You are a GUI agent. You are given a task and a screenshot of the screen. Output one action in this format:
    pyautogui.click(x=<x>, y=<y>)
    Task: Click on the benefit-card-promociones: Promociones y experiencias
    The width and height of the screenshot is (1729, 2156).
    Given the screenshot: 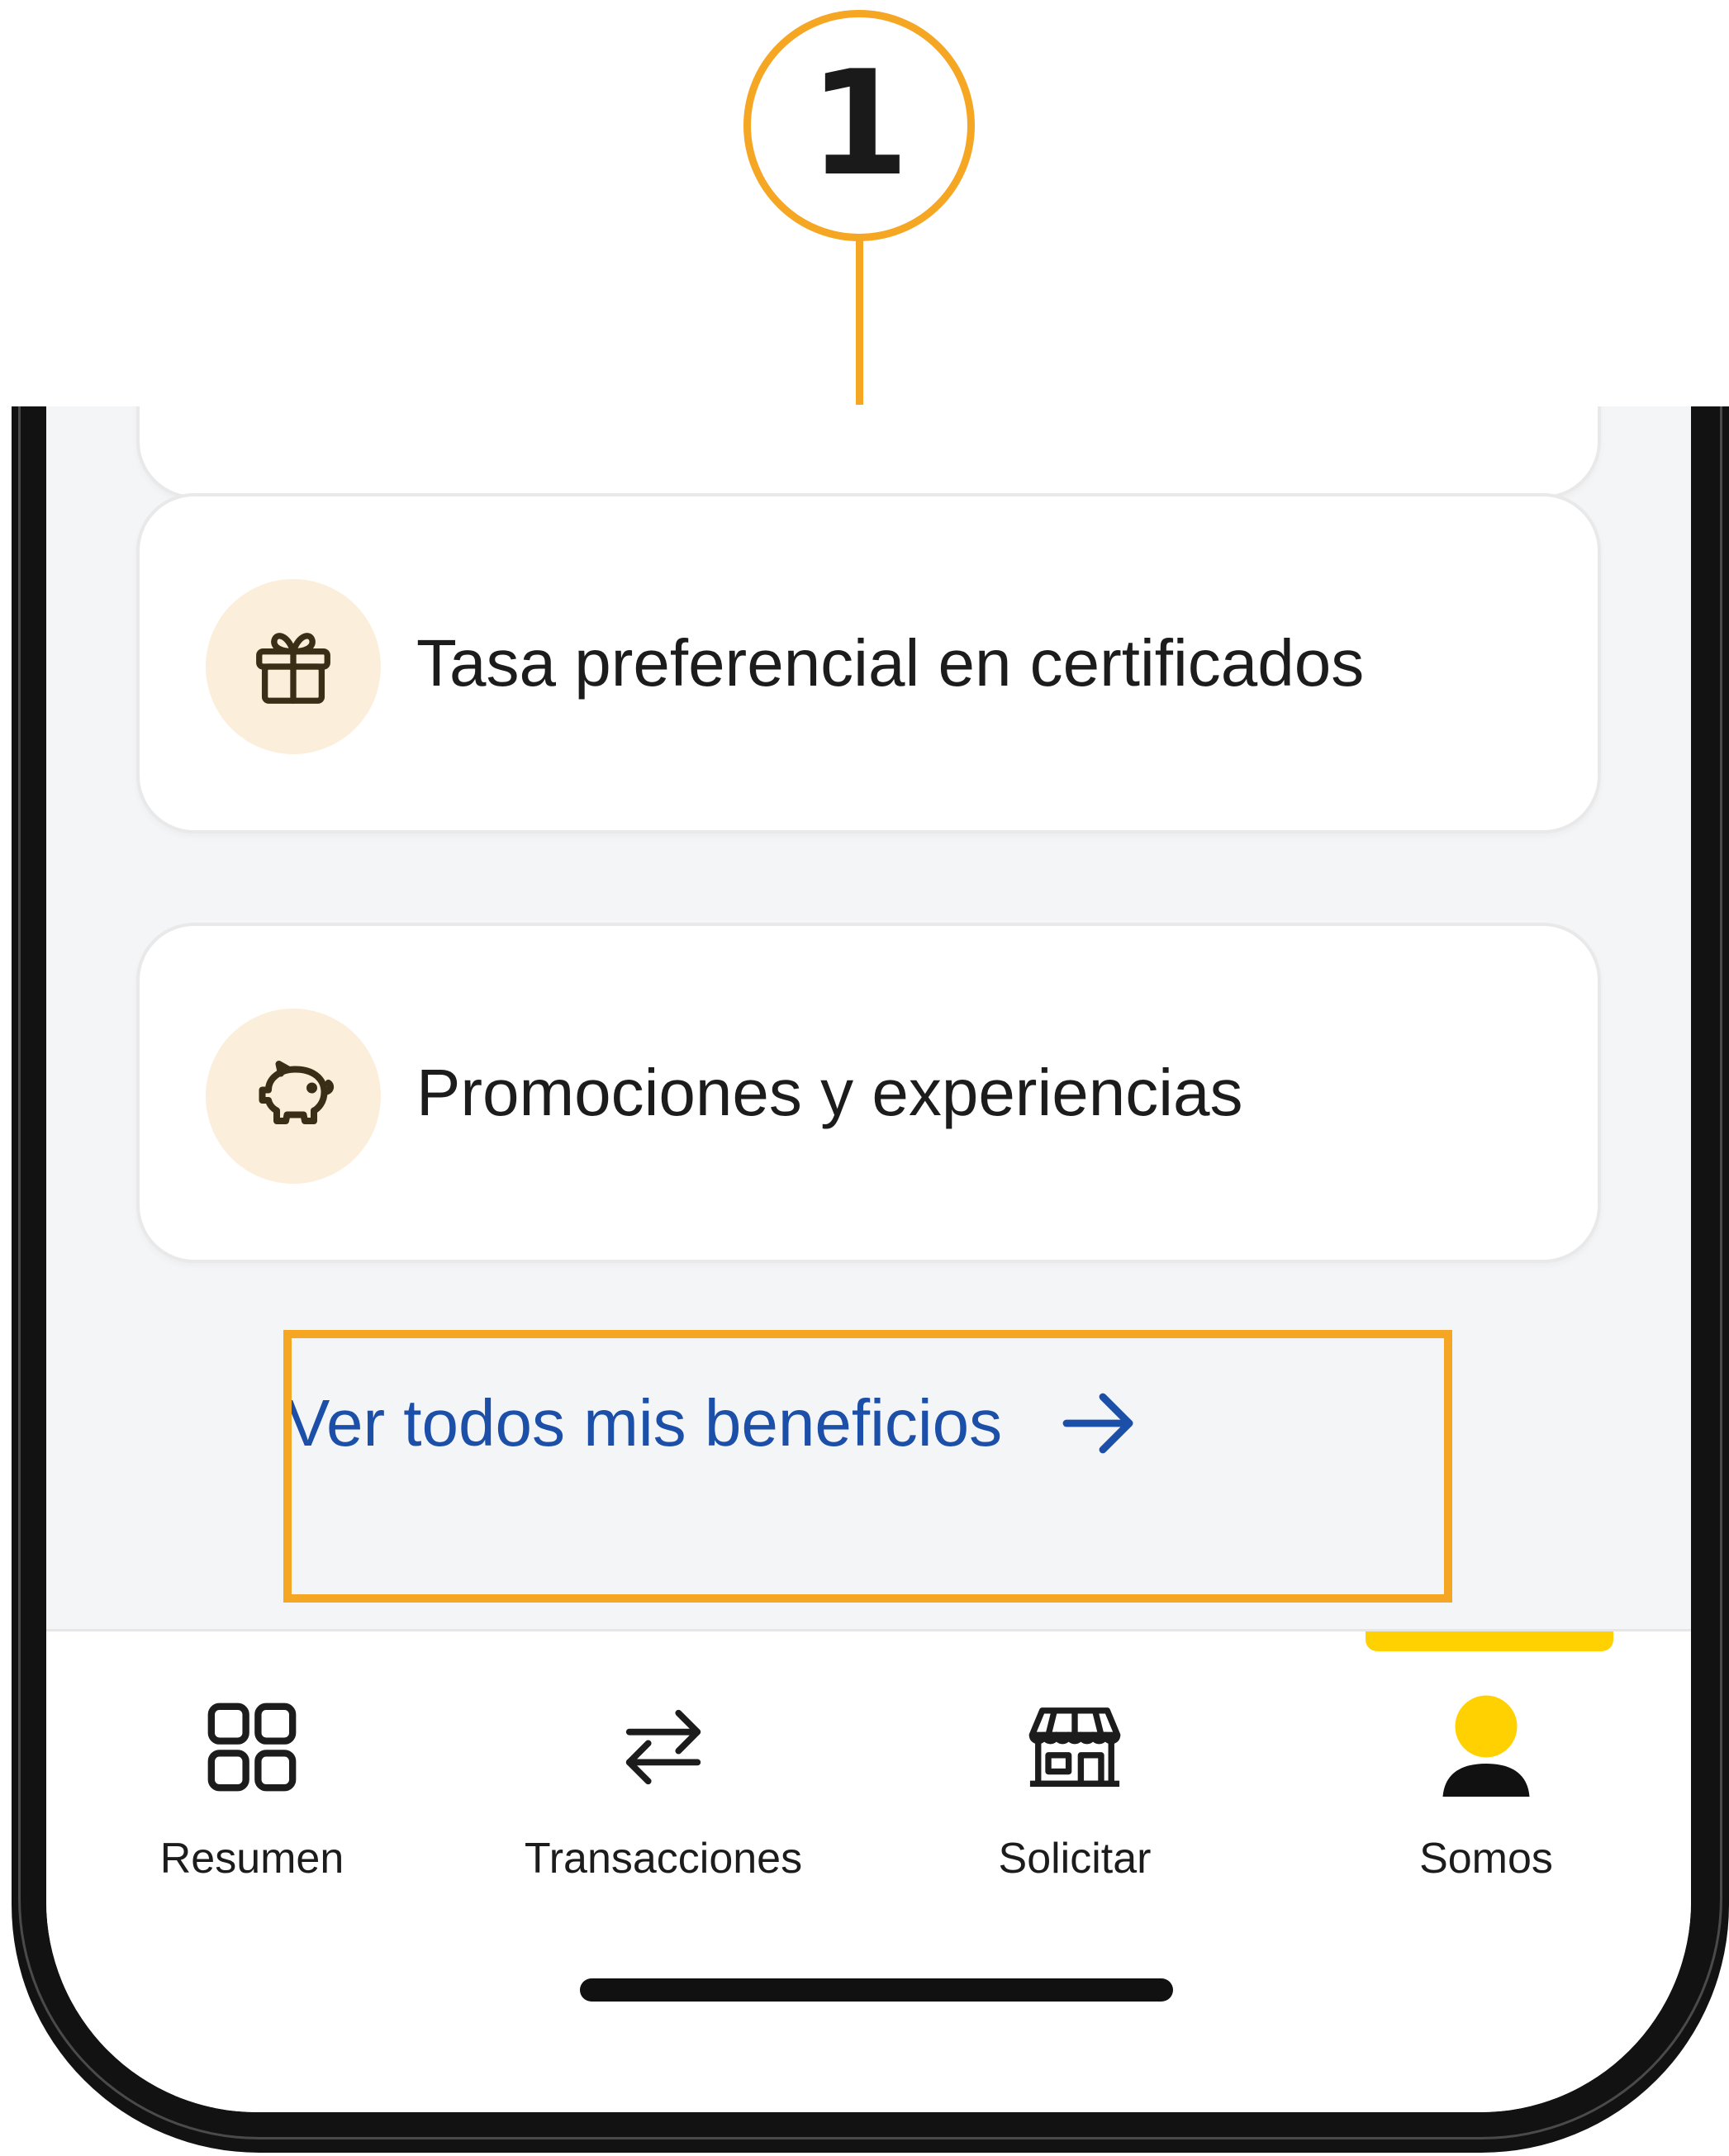 What is the action you would take?
    pyautogui.click(x=868, y=1093)
    